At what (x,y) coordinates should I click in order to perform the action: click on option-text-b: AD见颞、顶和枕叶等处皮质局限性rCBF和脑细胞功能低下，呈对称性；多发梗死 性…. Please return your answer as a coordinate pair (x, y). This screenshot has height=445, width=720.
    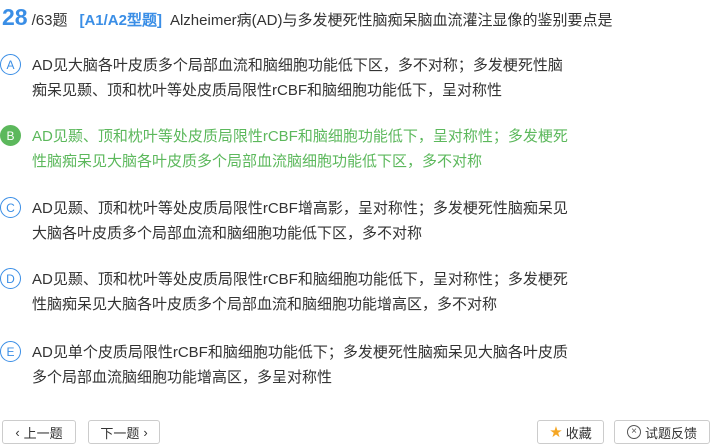
    Looking at the image, I should click on (322, 149).